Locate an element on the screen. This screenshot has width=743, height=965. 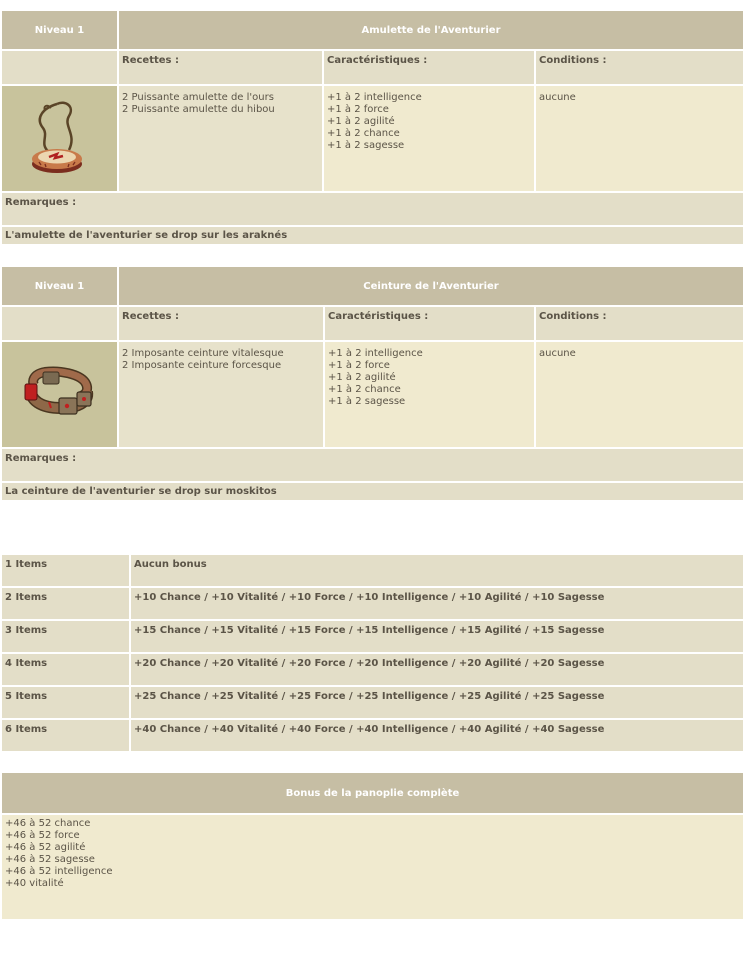
bonus-value: Aucun bonus is located at coordinates (436, 570).